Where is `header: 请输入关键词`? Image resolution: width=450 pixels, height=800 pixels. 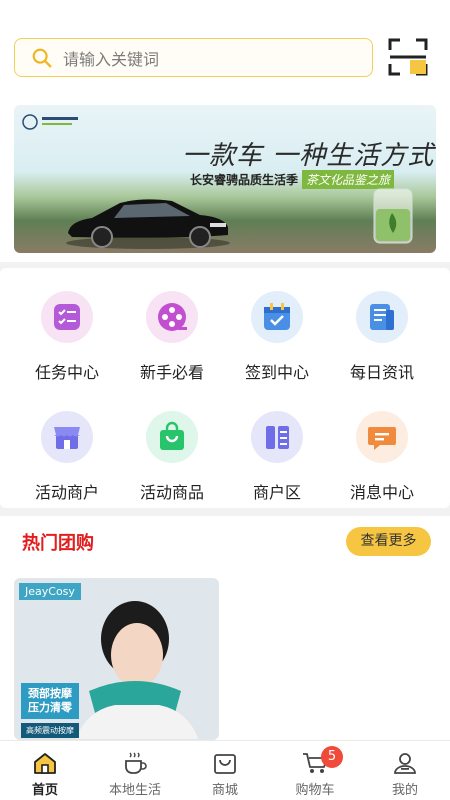 header: 请输入关键词 is located at coordinates (225, 46).